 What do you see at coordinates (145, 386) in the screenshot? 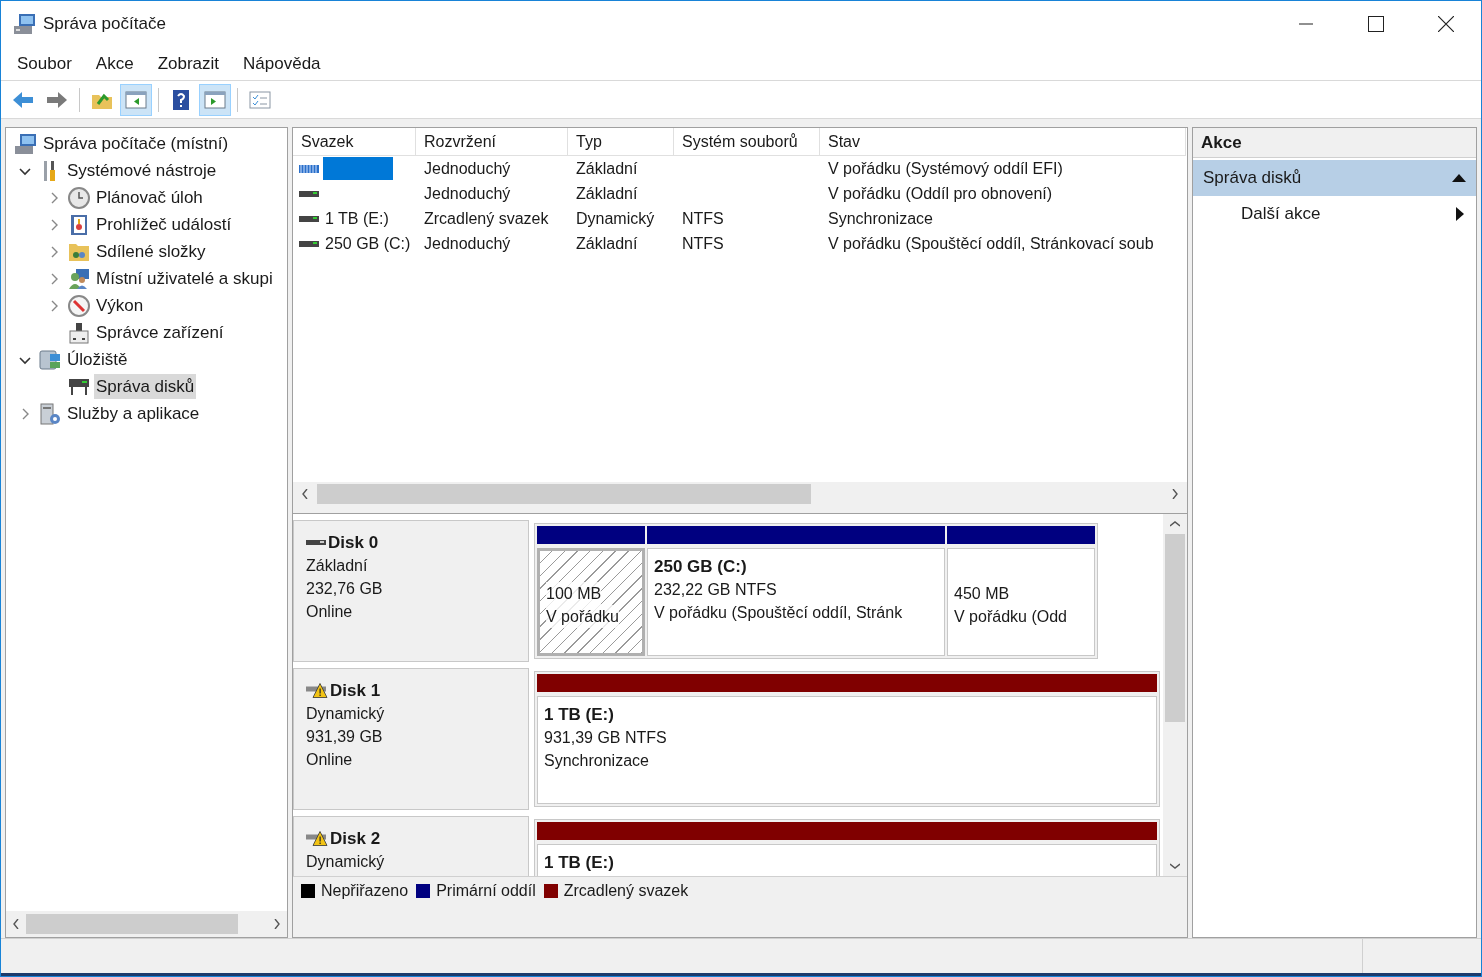
I see `tree-item: Správa disků` at bounding box center [145, 386].